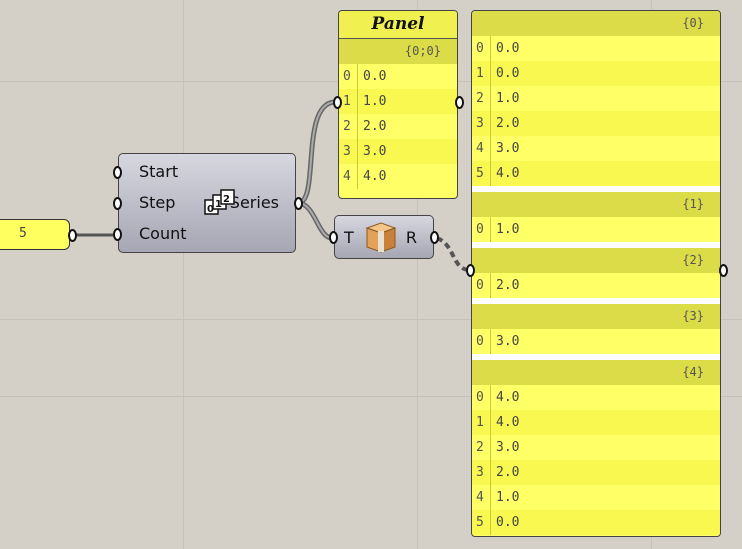 This screenshot has height=549, width=742. What do you see at coordinates (596, 148) in the screenshot?
I see `panel-item-row: 4 3.0` at bounding box center [596, 148].